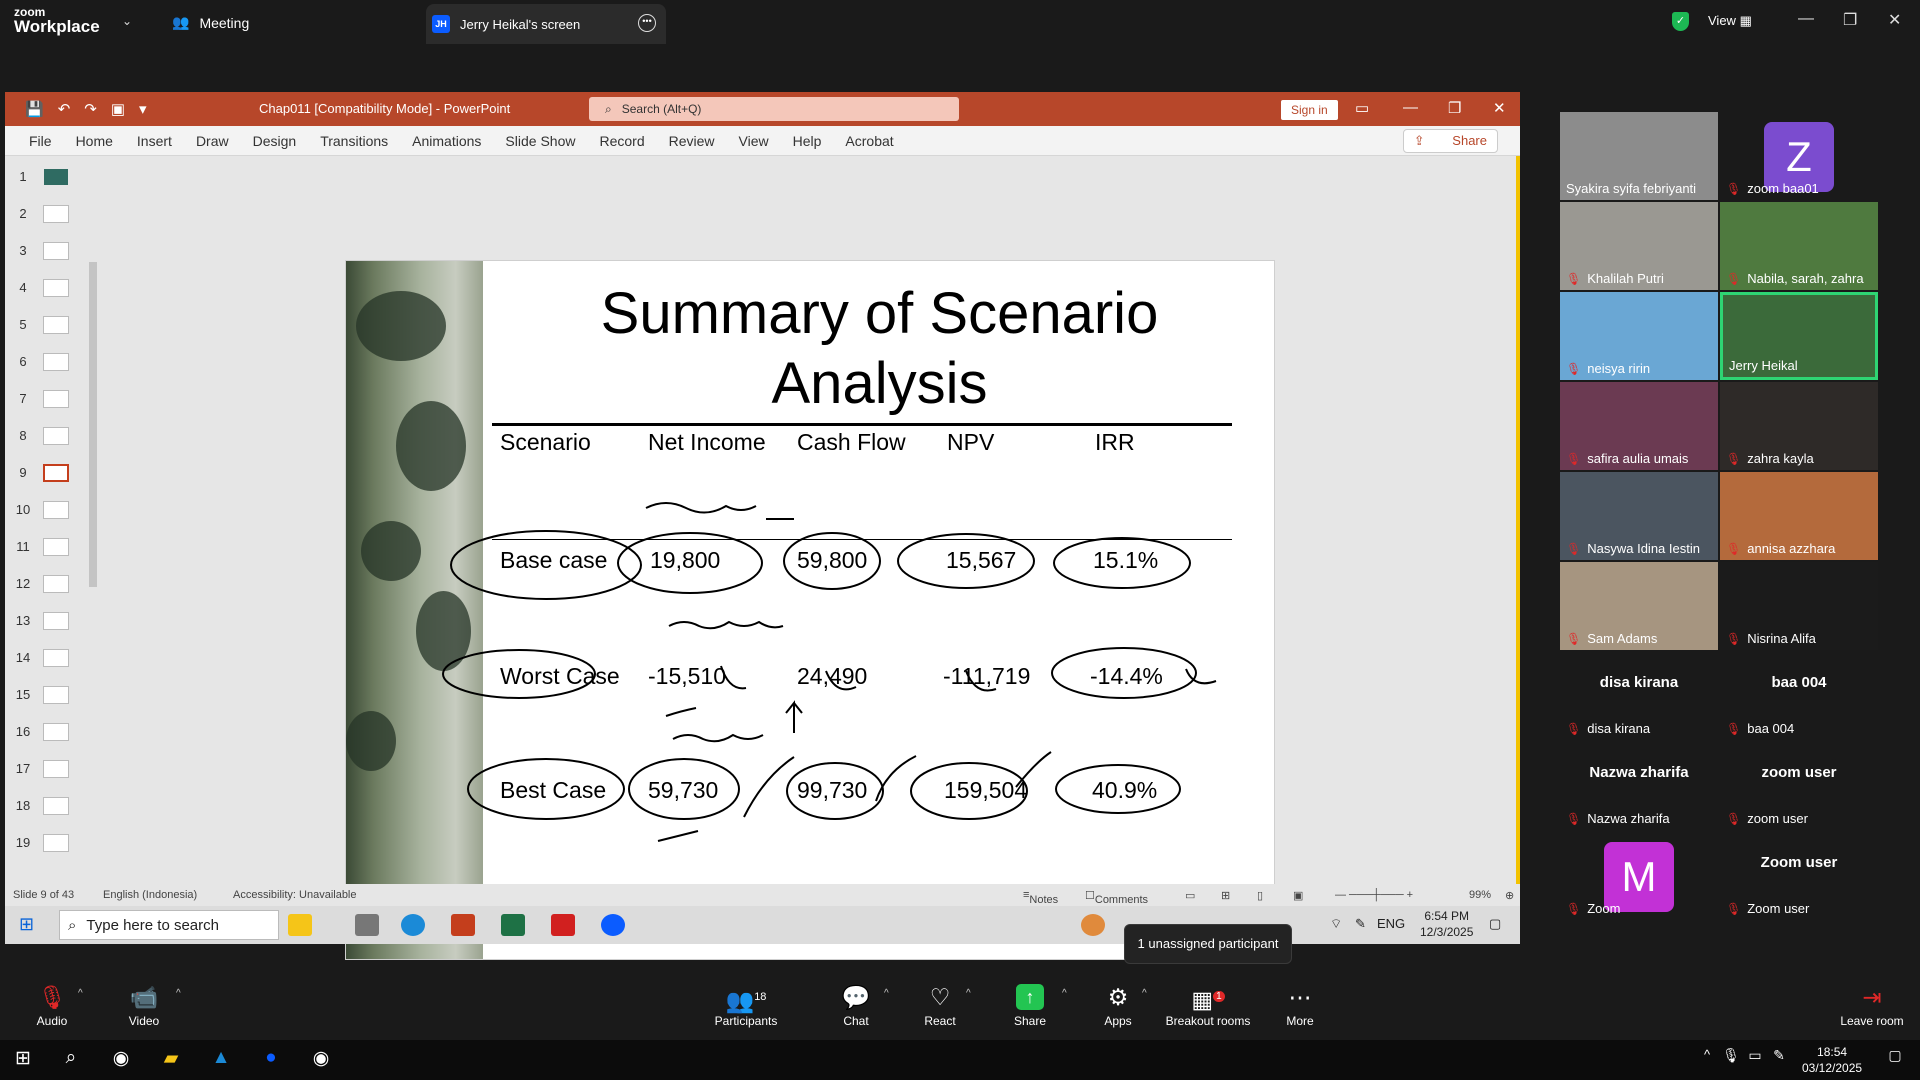 The width and height of the screenshot is (1920, 1080). Describe the element at coordinates (1040, 897) in the screenshot. I see `notes-button: ≡ Notes` at that location.